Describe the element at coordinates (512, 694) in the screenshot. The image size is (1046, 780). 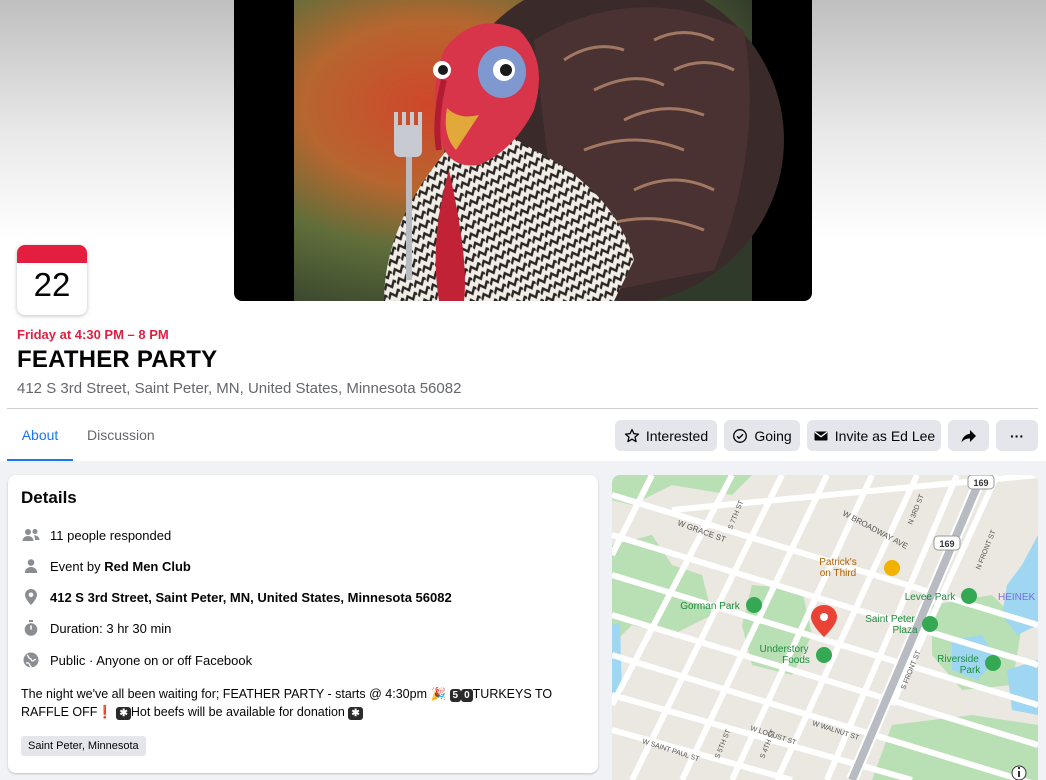
I see `description-text-2: TURKEYS TO` at that location.